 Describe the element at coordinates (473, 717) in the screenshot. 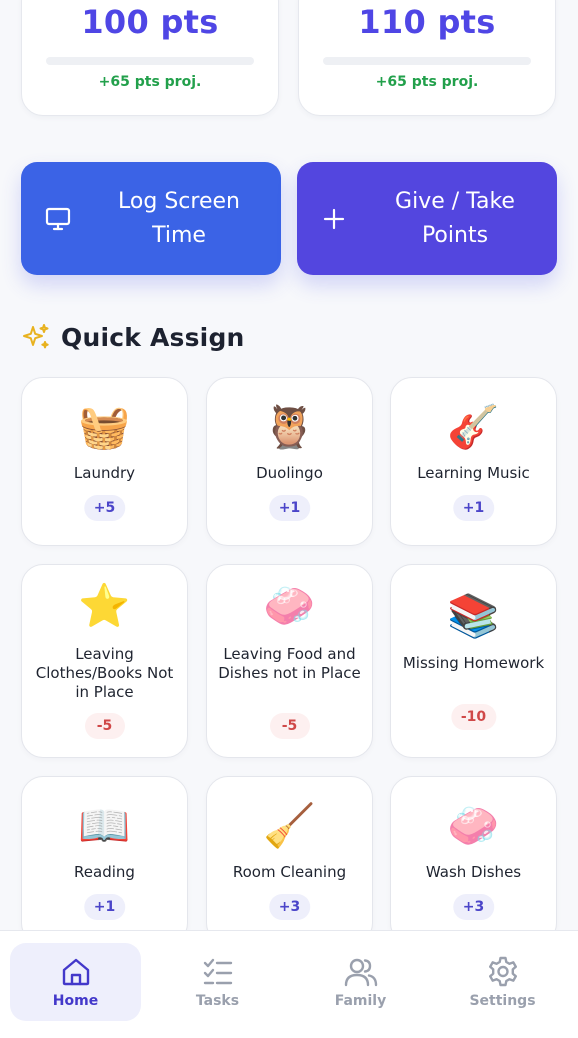

I see `task-points-badge: -10` at that location.